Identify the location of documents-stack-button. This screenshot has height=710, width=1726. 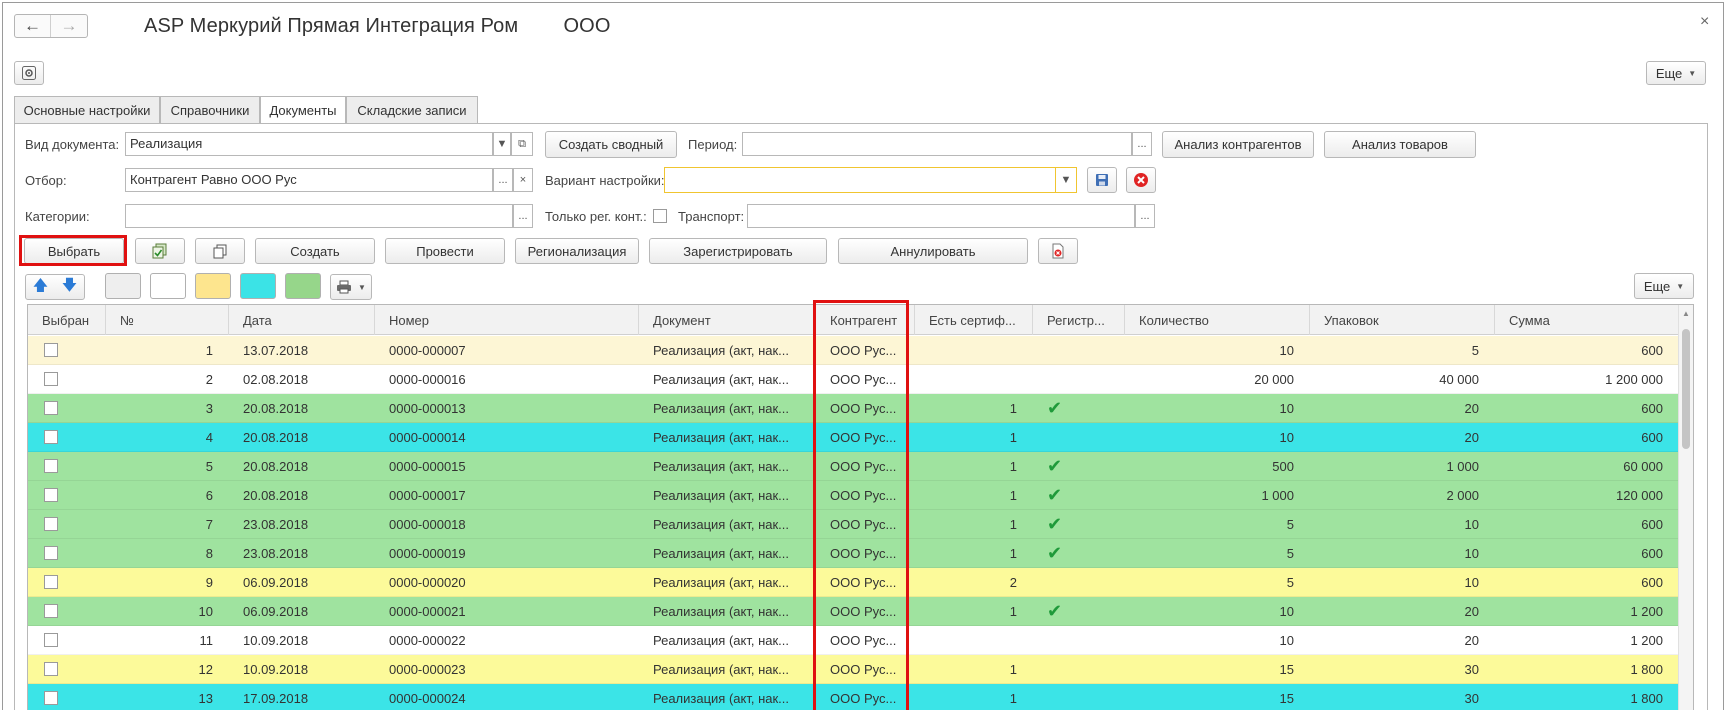
(160, 251).